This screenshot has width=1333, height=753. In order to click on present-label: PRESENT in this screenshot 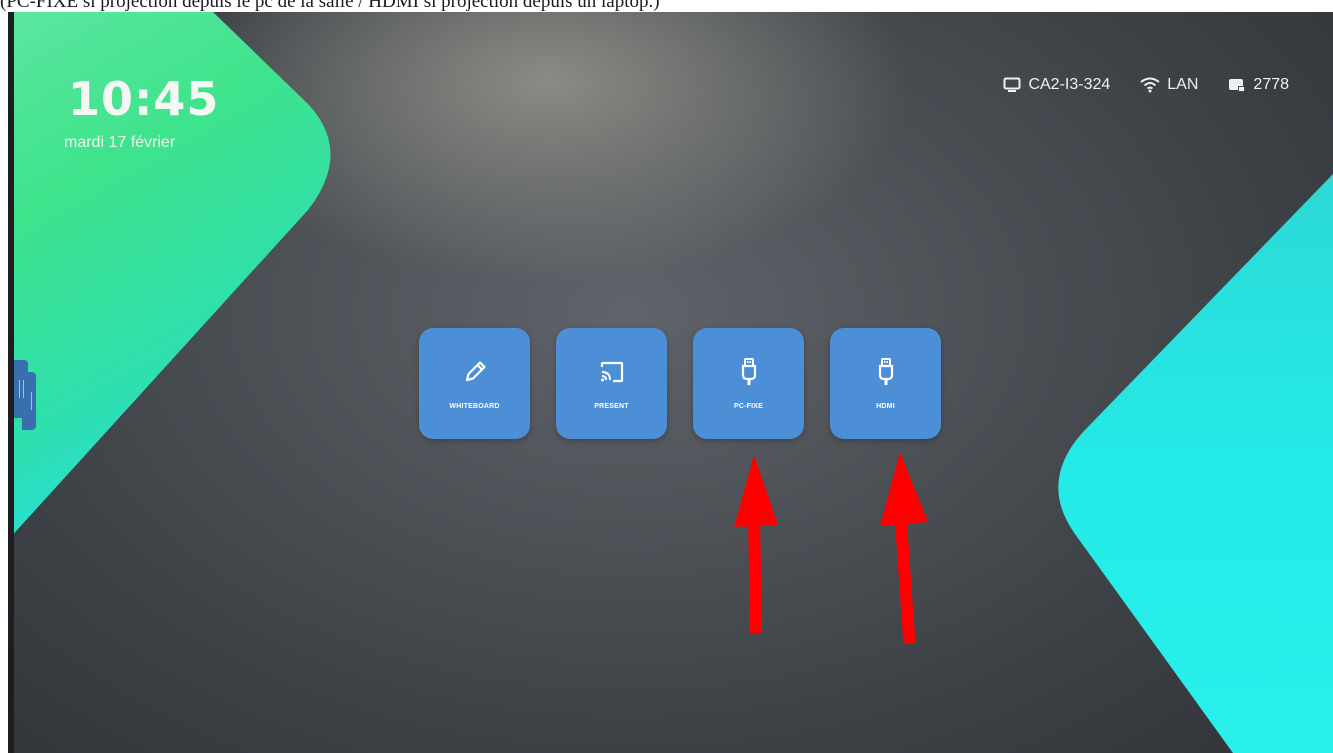, I will do `click(611, 406)`.